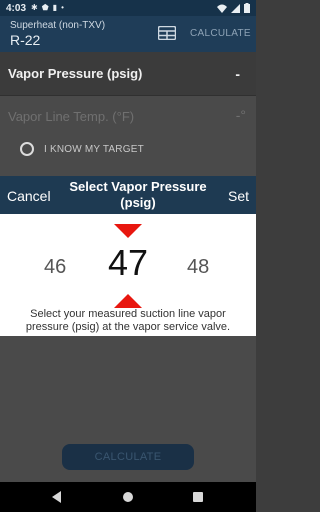  Describe the element at coordinates (222, 8) in the screenshot. I see `wifi-icon` at that location.